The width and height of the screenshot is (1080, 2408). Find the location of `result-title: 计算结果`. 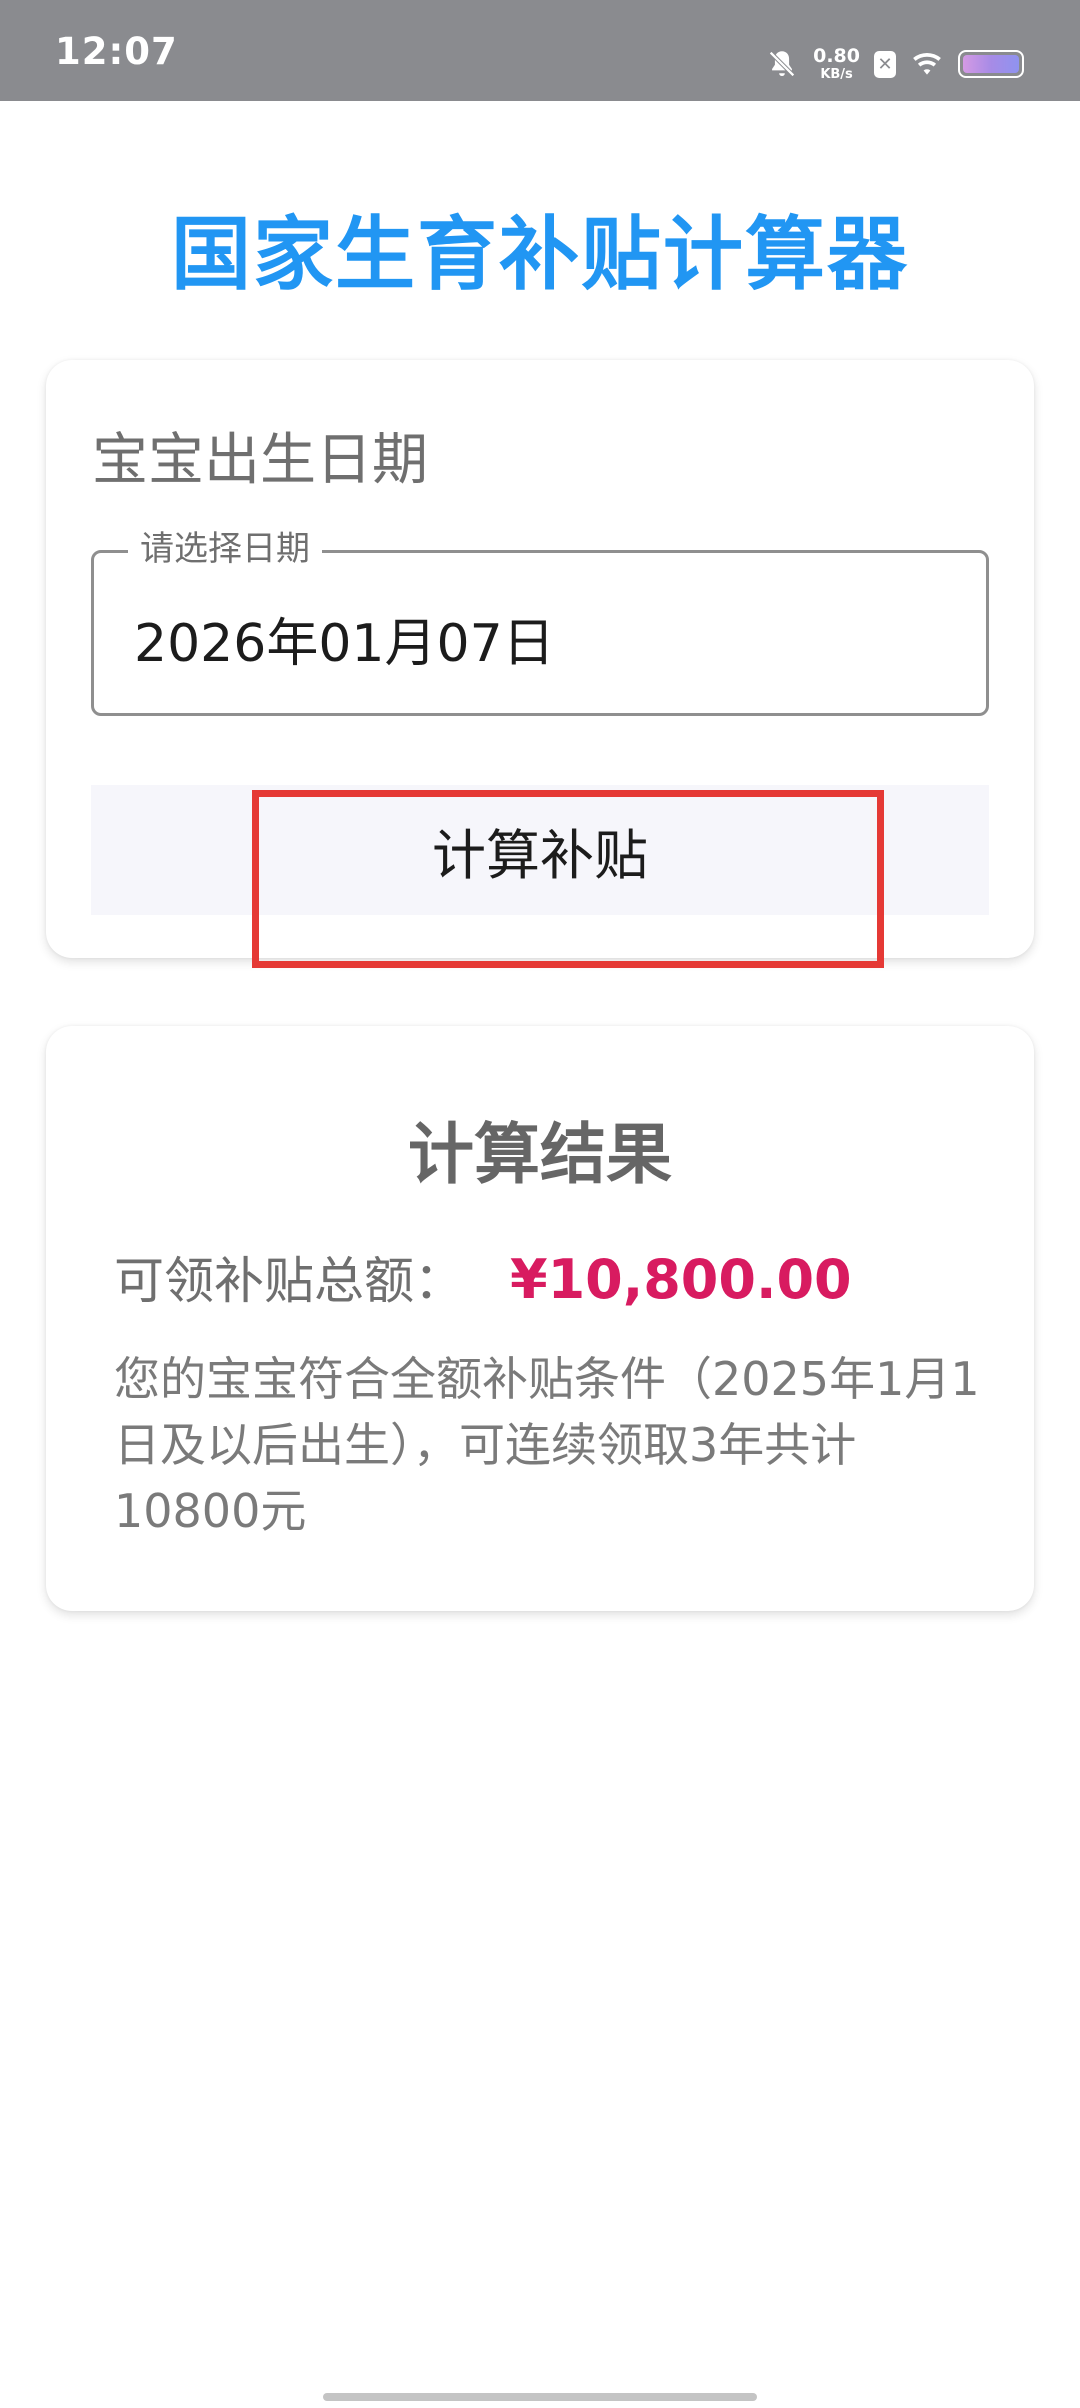

result-title: 计算结果 is located at coordinates (540, 1154).